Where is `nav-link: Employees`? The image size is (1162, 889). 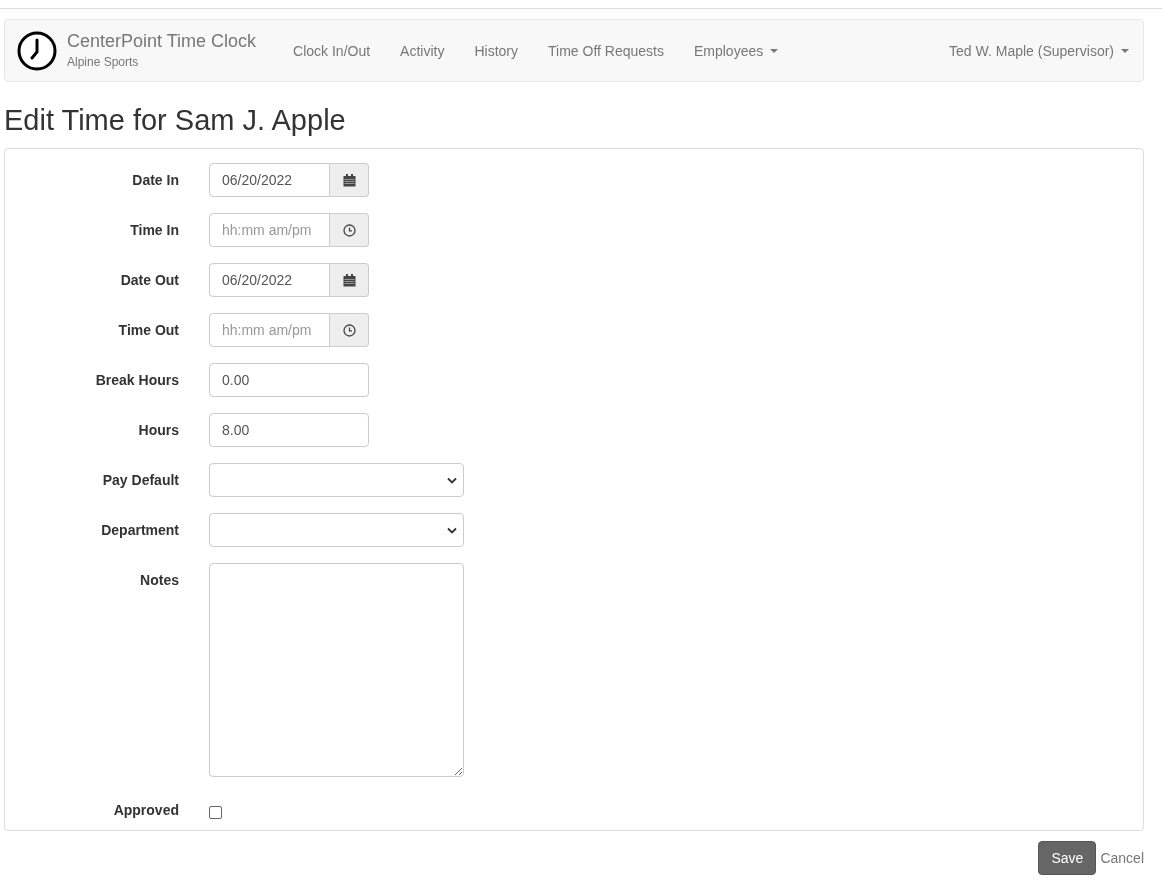 nav-link: Employees is located at coordinates (736, 50).